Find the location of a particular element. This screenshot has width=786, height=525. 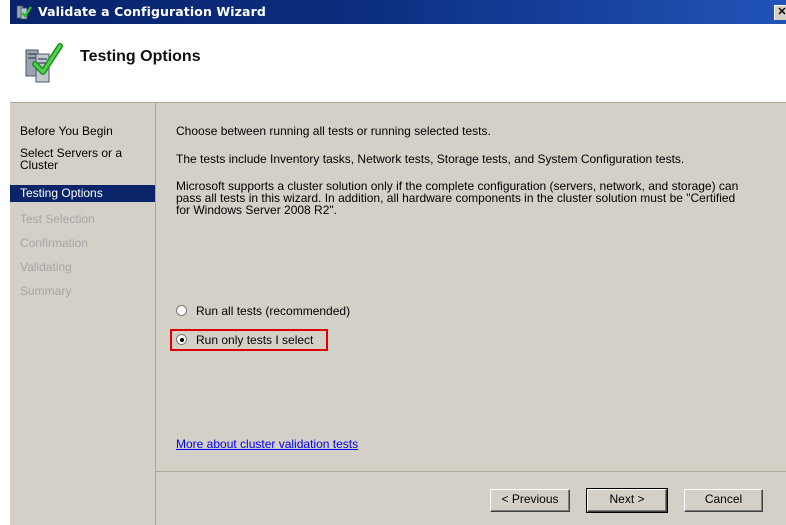

radio-selected-dot is located at coordinates (181, 339).